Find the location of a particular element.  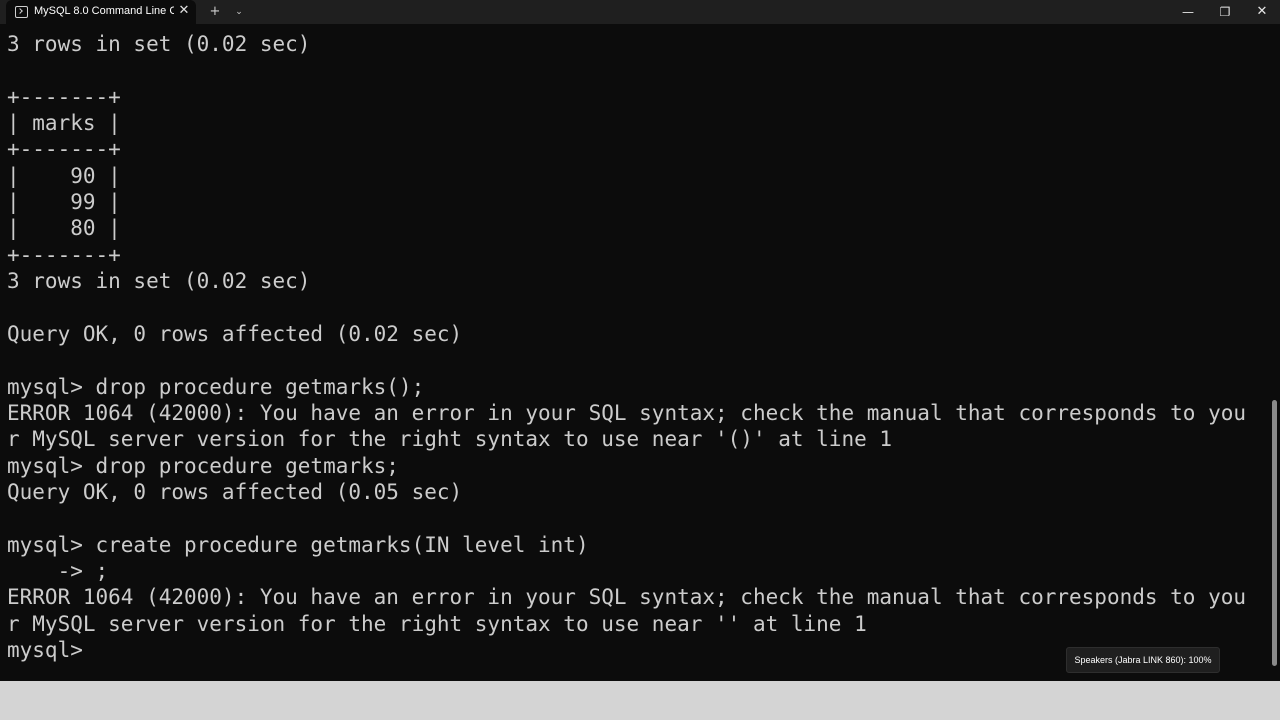

volume-tooltip: Speakers (Jabra LINK 860): 100% is located at coordinates (1143, 660).